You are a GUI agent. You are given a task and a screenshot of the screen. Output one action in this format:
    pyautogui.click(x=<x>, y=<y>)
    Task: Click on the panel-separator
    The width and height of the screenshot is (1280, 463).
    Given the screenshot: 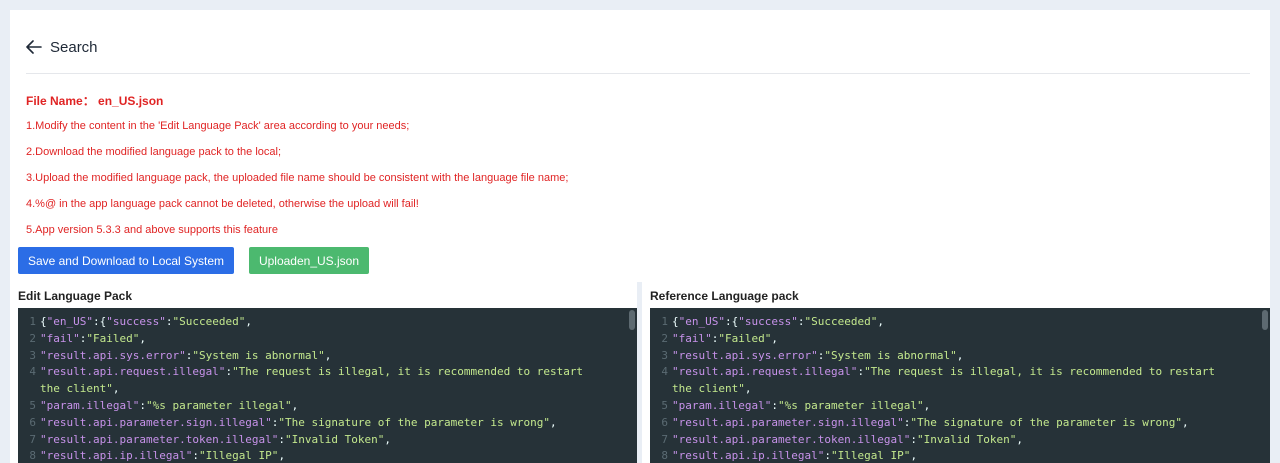 What is the action you would take?
    pyautogui.click(x=639, y=372)
    